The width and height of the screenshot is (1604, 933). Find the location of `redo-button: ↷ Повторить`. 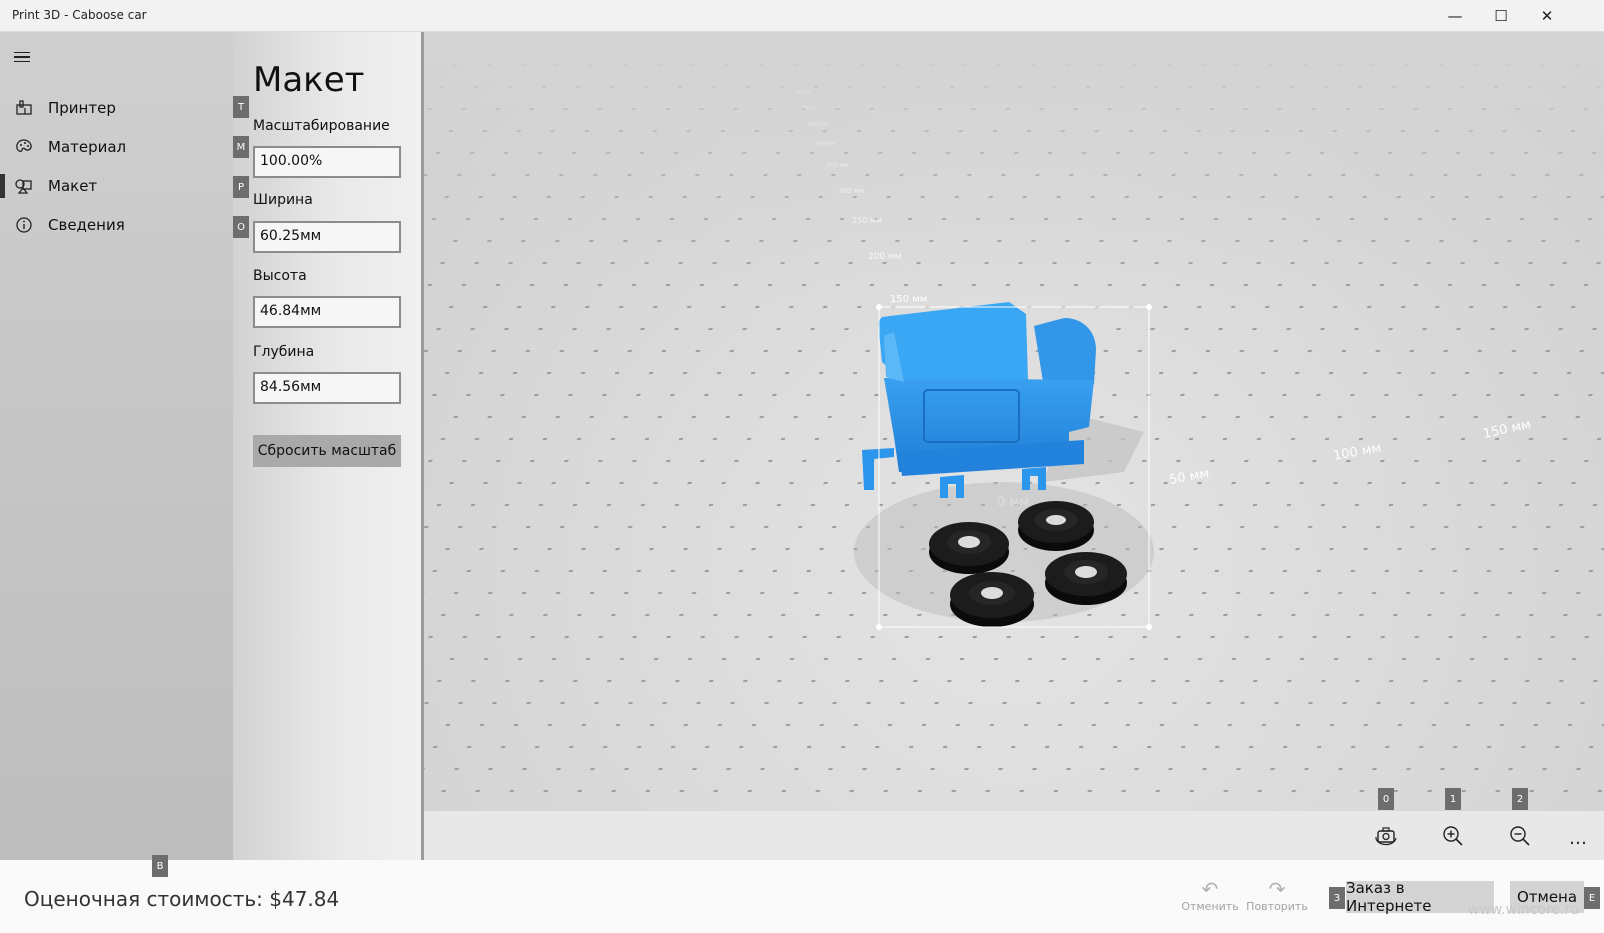

redo-button: ↷ Повторить is located at coordinates (1277, 895).